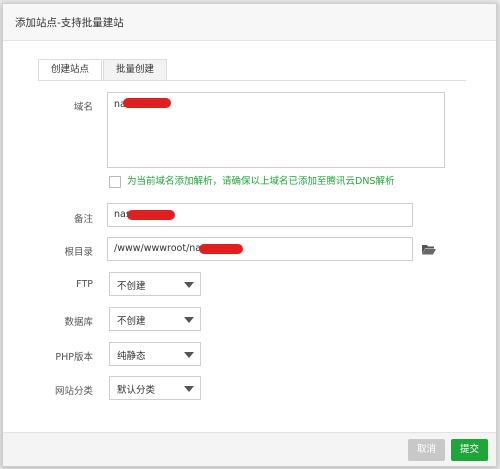 The image size is (500, 469). Describe the element at coordinates (147, 103) in the screenshot. I see `redaction-mark-domain` at that location.